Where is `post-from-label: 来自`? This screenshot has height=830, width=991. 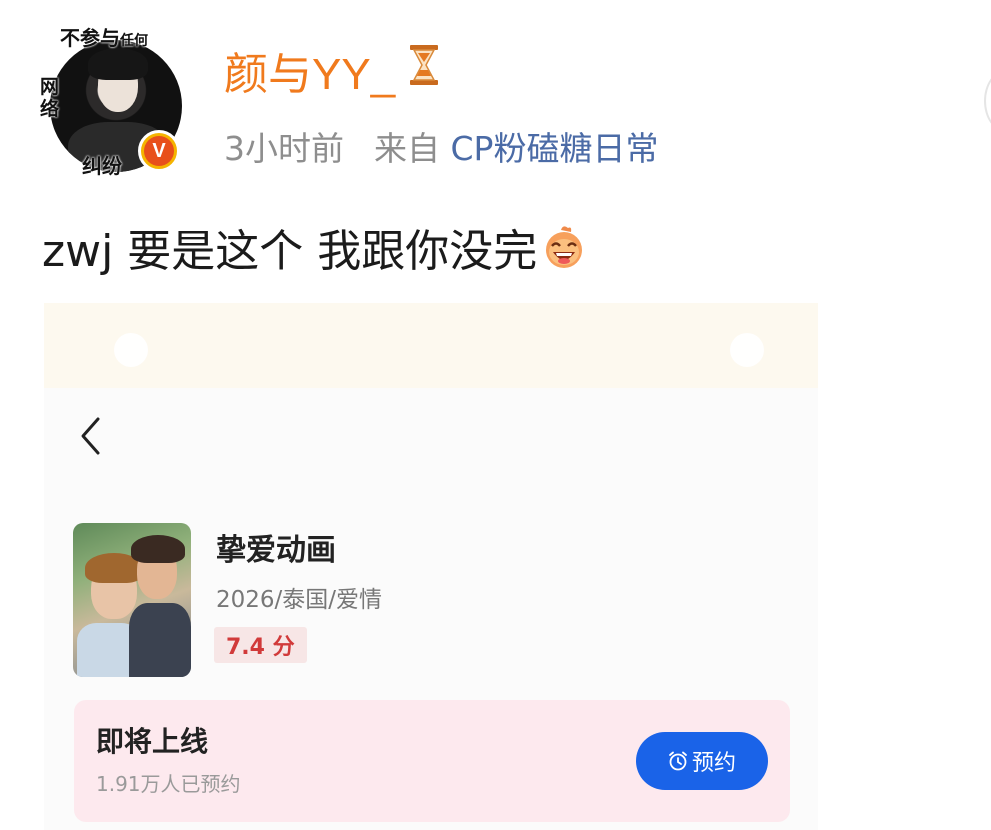
post-from-label: 来自 is located at coordinates (407, 148).